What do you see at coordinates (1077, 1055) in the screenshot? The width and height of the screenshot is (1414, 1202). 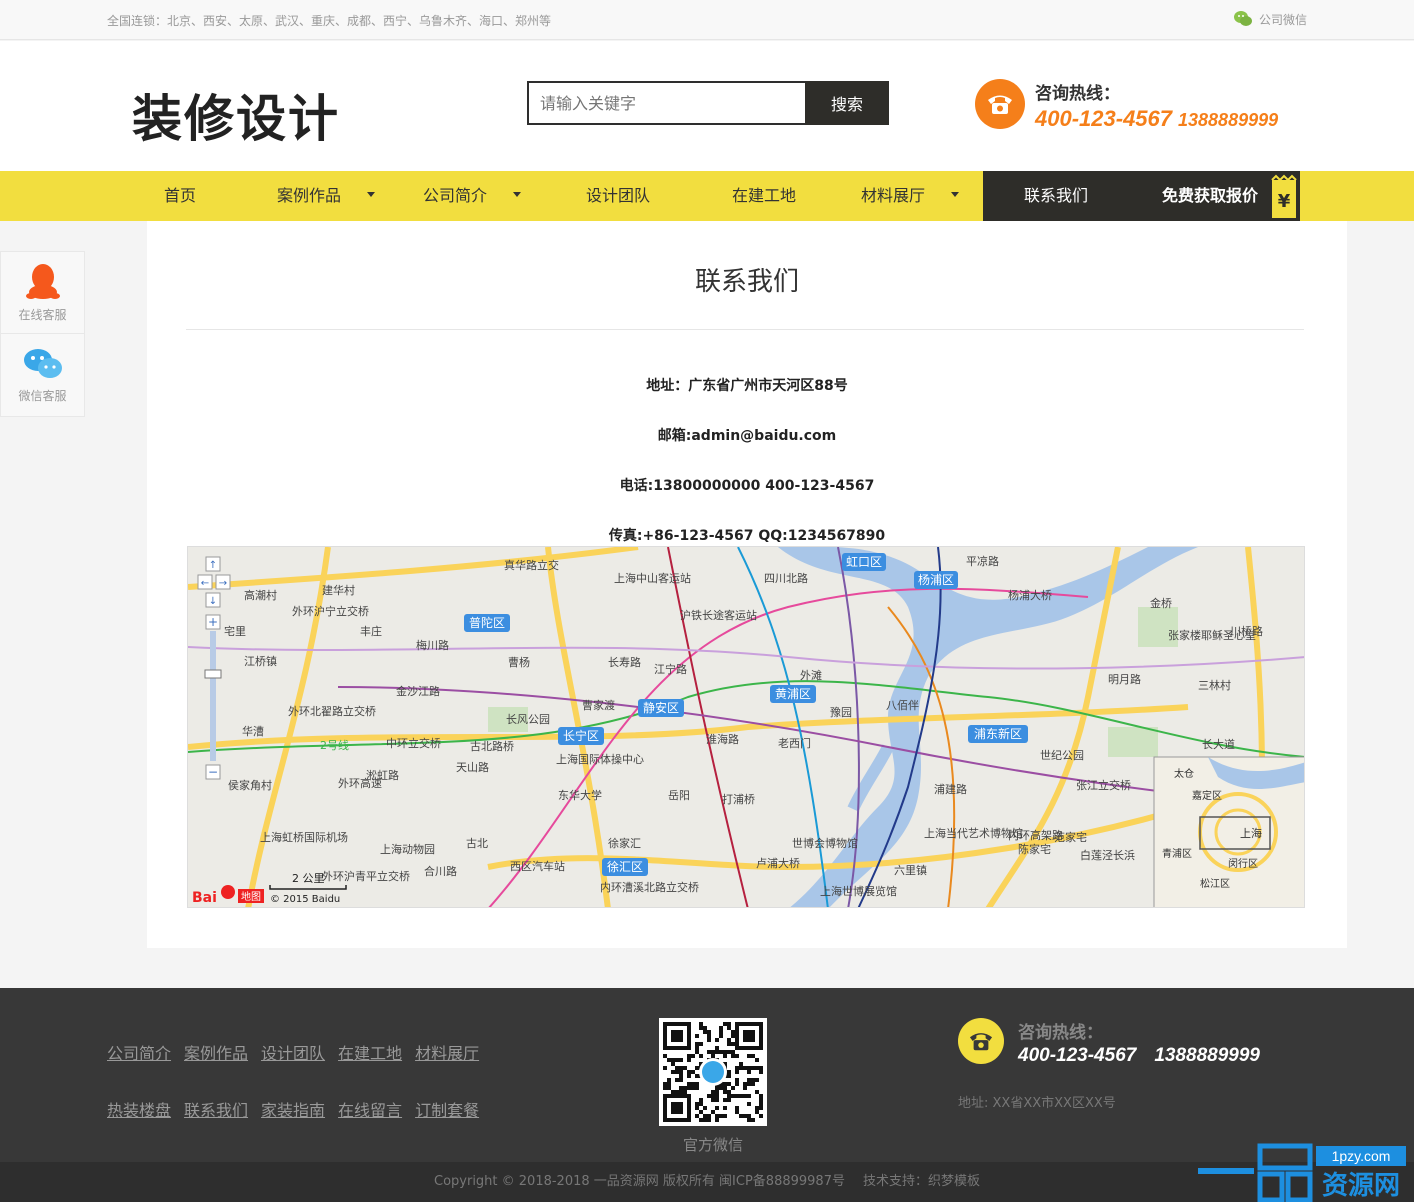 I see `footer-hotline-number-1: 400-123-4567` at bounding box center [1077, 1055].